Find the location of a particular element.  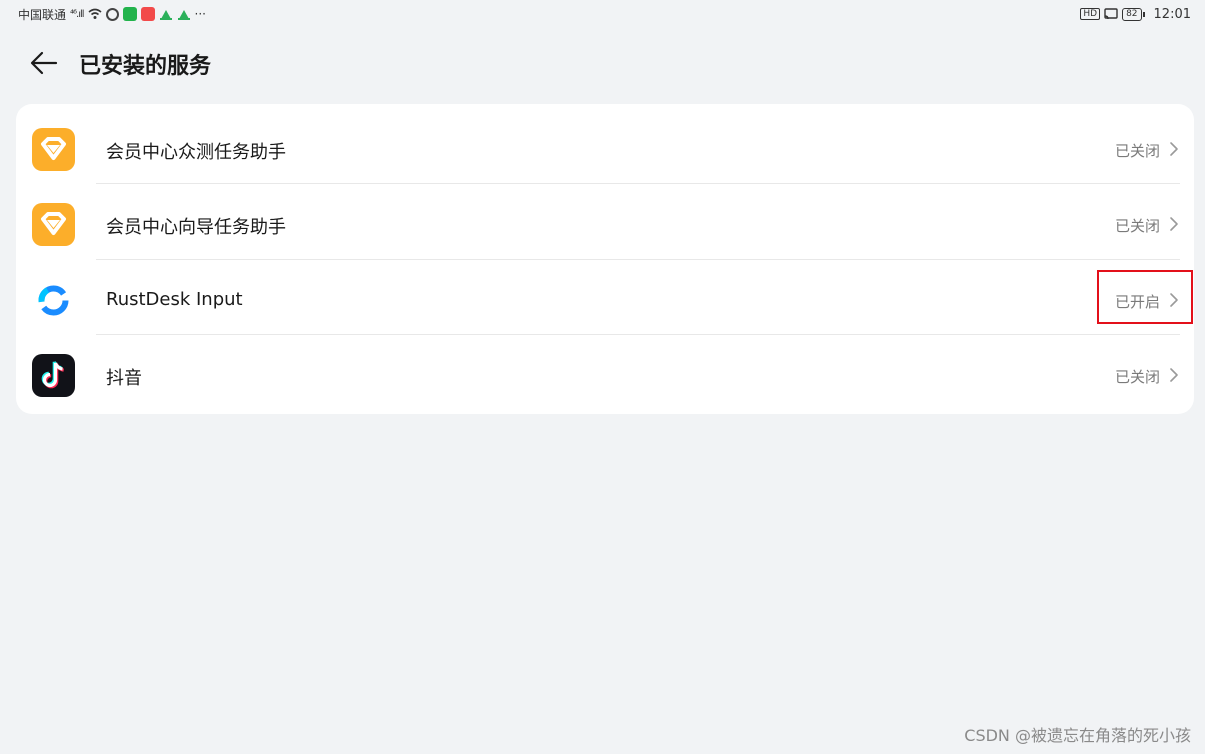

sync-icon is located at coordinates (112, 14).